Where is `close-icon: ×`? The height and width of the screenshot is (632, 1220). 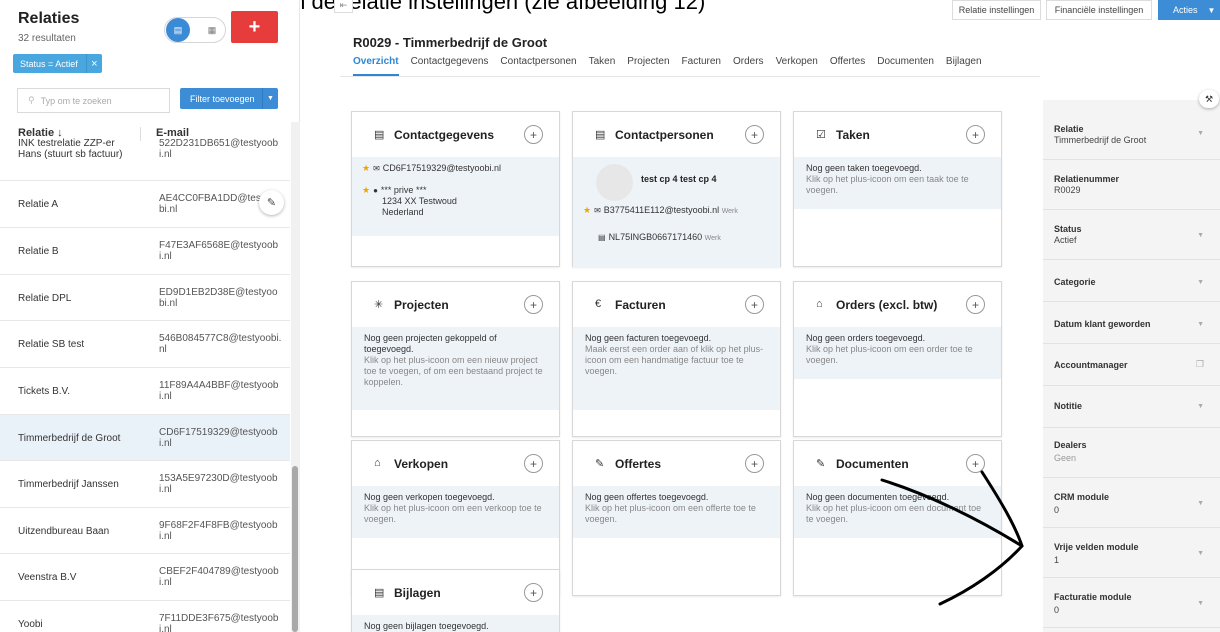
close-icon: × is located at coordinates (93, 63).